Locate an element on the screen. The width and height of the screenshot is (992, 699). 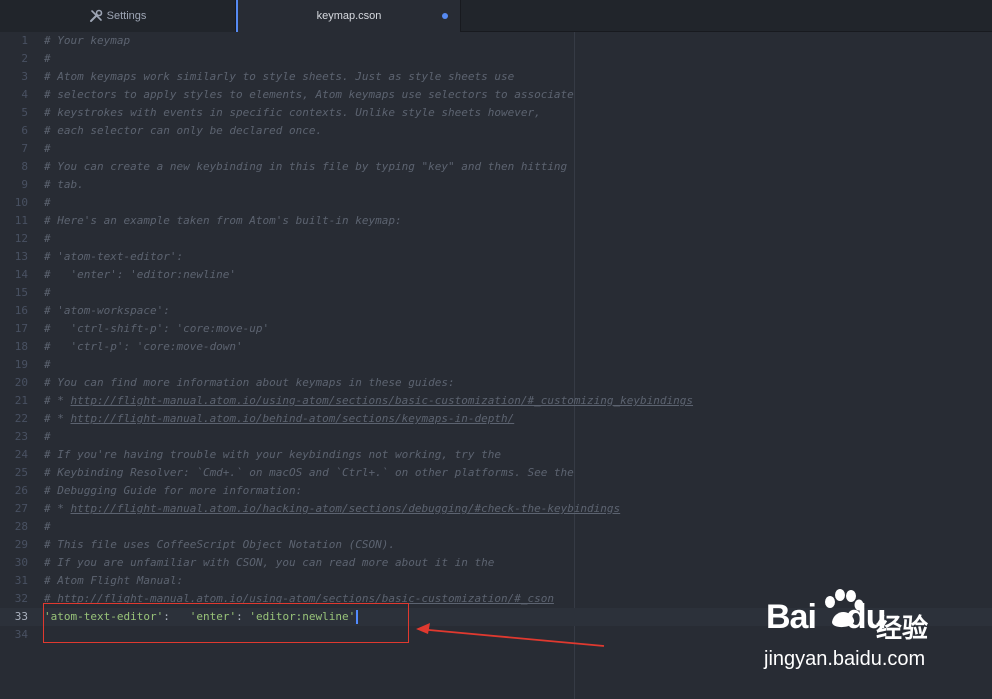
tab-keymap-cson: keymap.cson is located at coordinates (348, 16).